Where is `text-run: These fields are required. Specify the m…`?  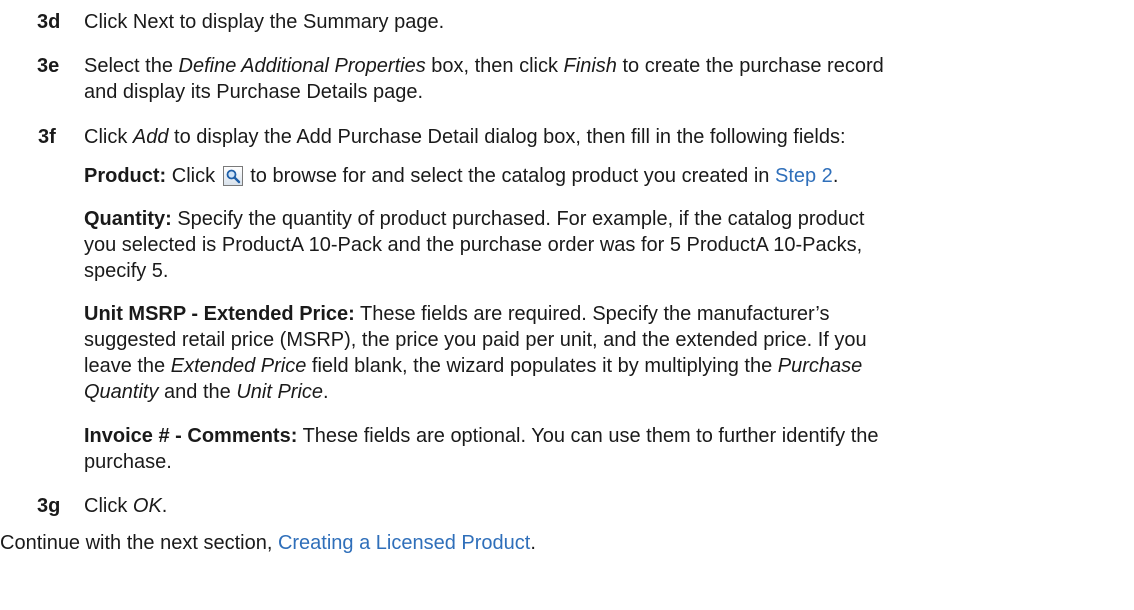
text-run: These fields are required. Specify the m… is located at coordinates (592, 314).